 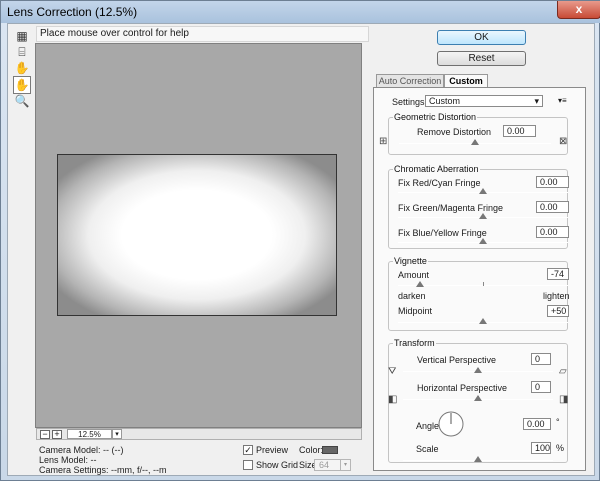 I want to click on tab-auto-correction: Auto Correction, so click(x=410, y=81).